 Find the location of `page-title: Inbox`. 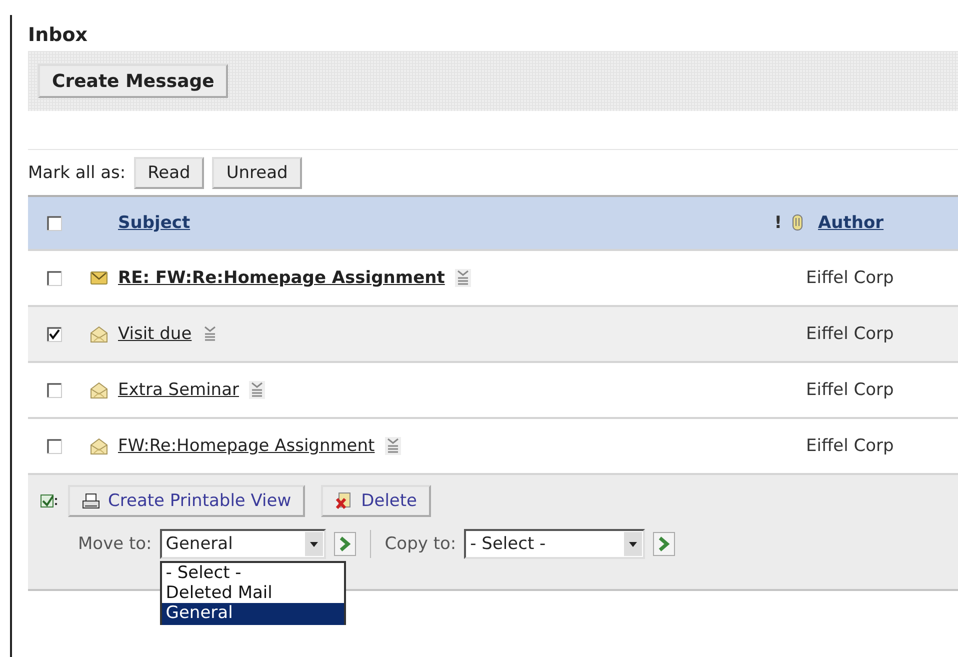

page-title: Inbox is located at coordinates (58, 35).